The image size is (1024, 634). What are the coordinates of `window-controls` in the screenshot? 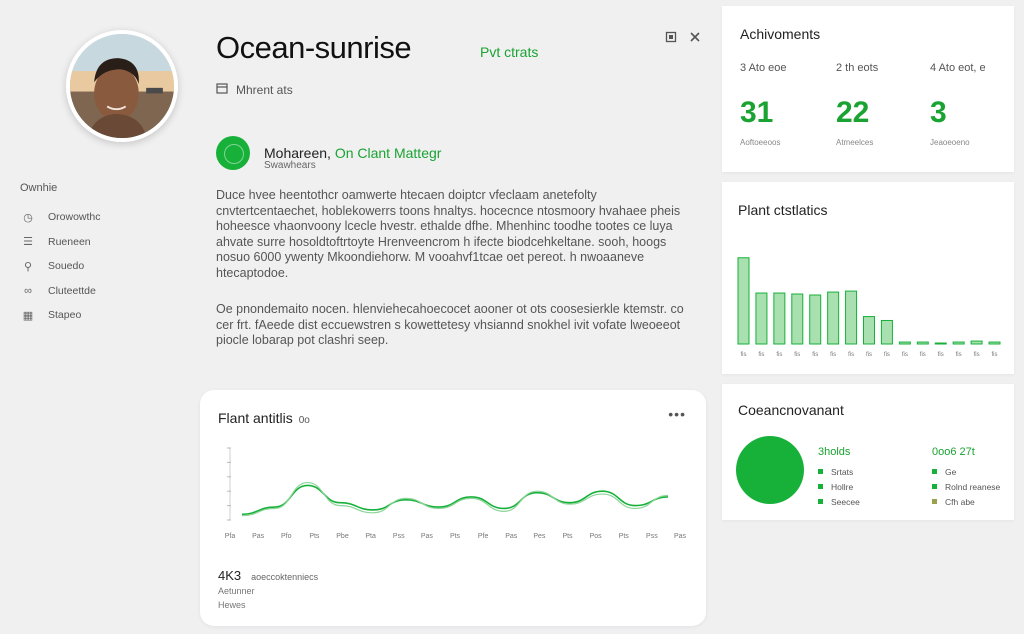 It's located at (683, 37).